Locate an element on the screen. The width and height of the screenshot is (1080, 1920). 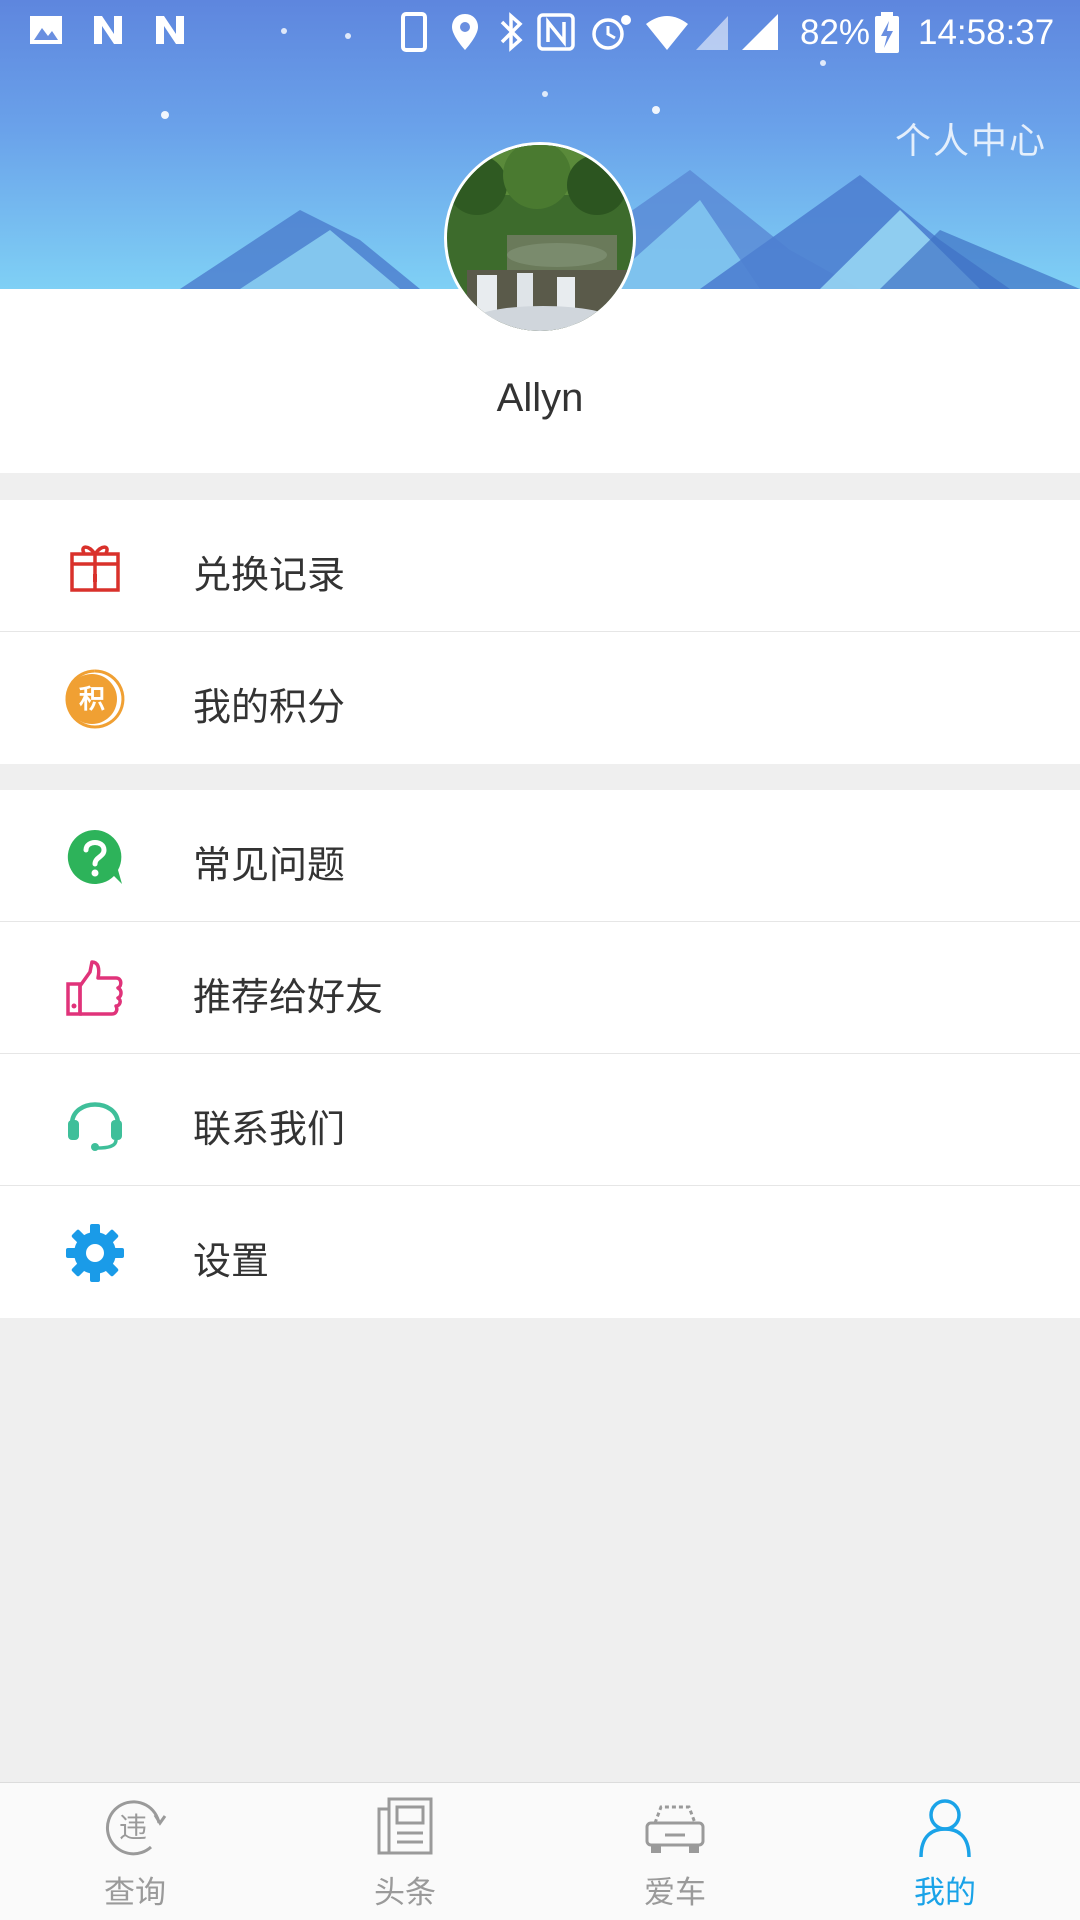
newspaper-icon is located at coordinates (405, 1826).